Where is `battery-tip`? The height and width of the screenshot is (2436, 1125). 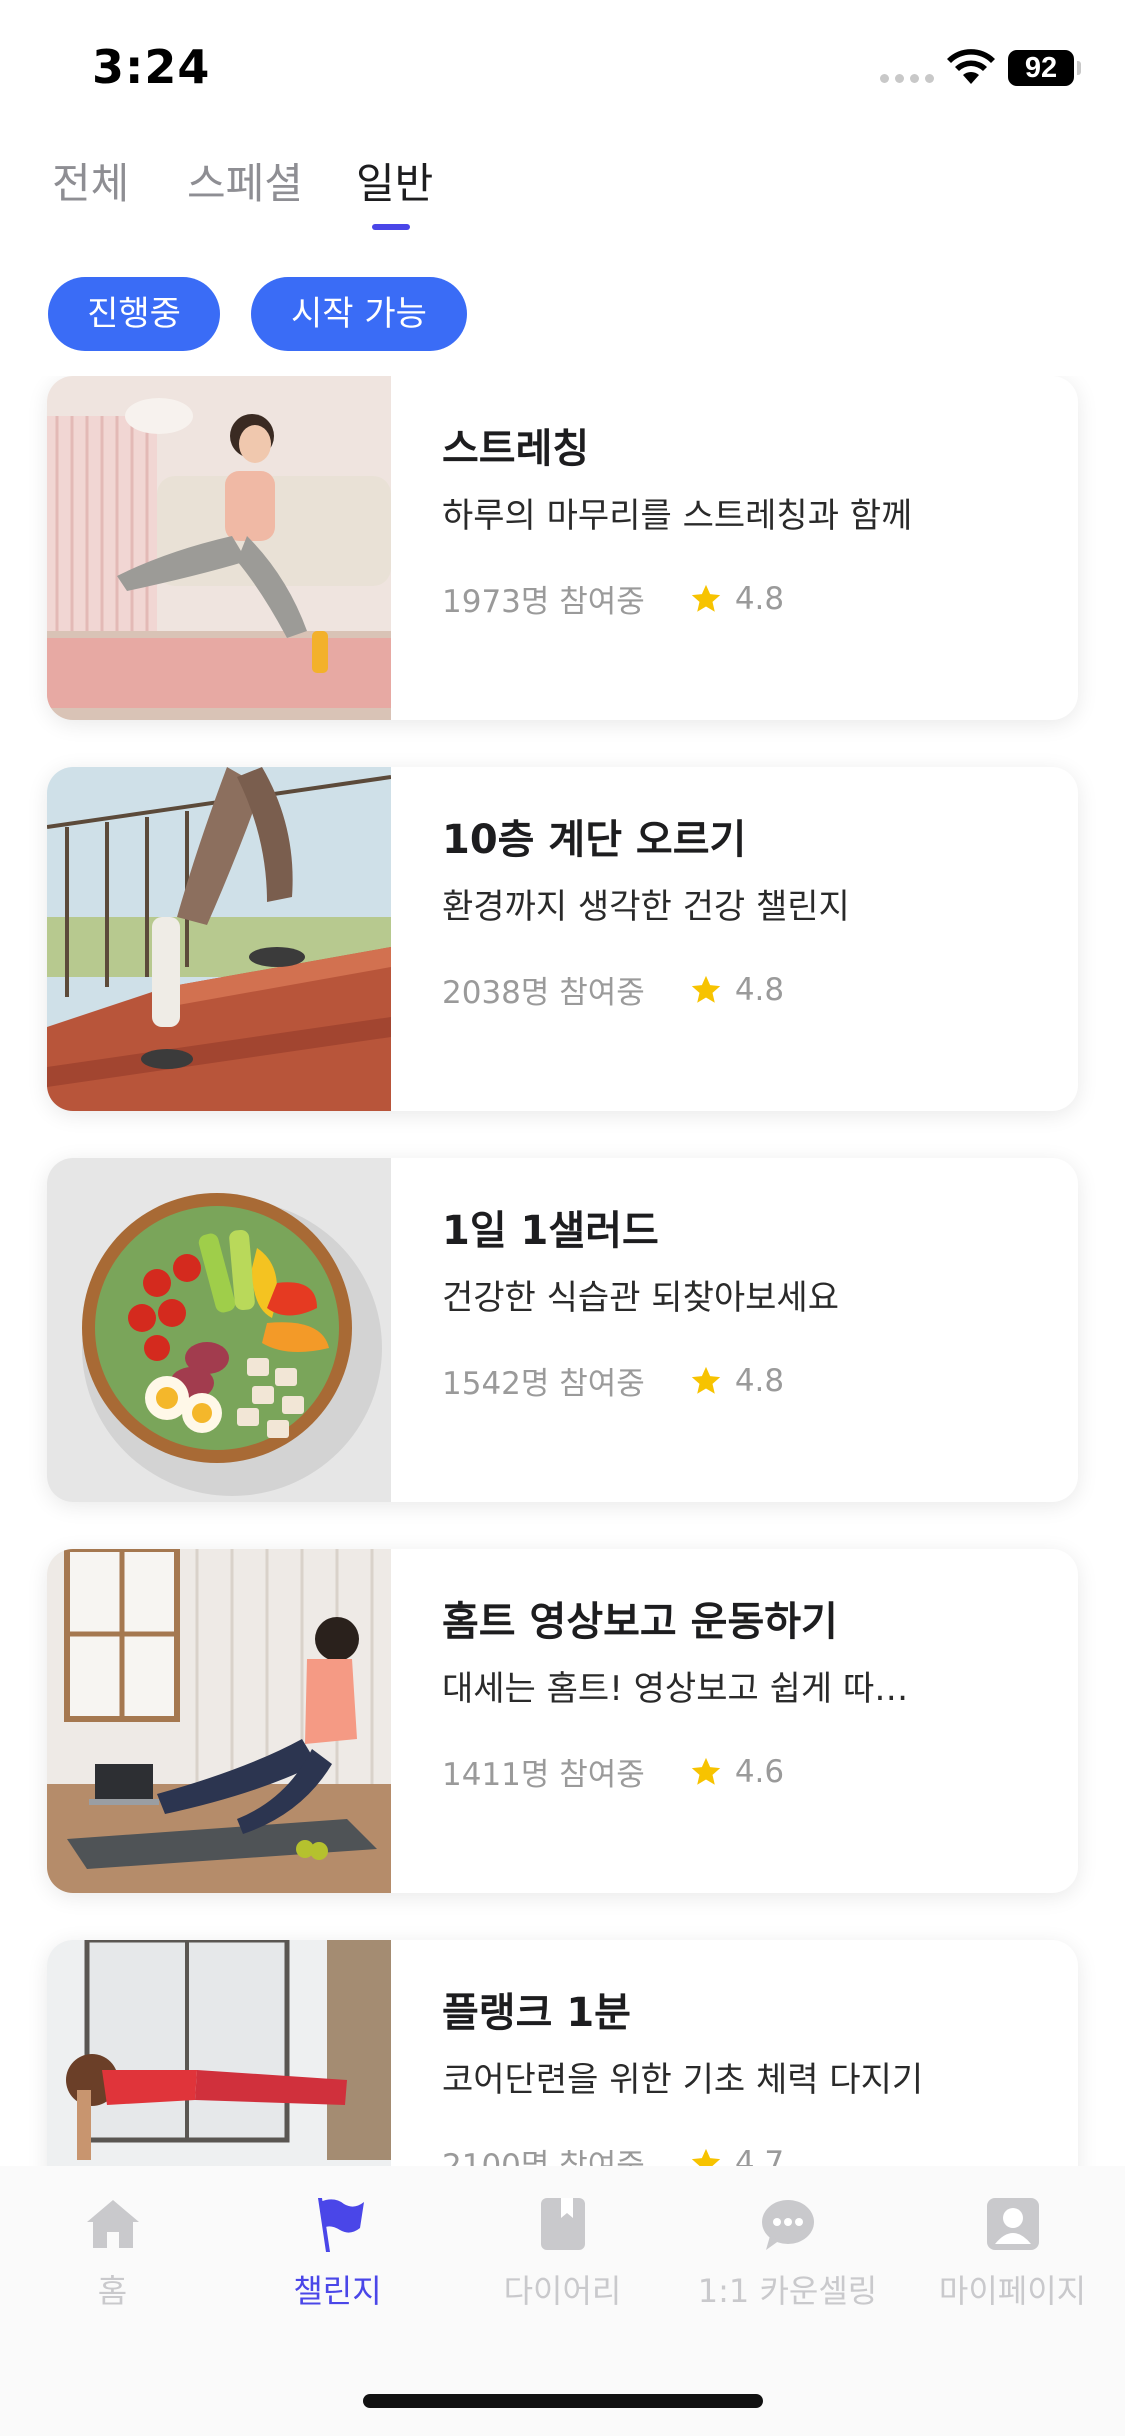
battery-tip is located at coordinates (1079, 68).